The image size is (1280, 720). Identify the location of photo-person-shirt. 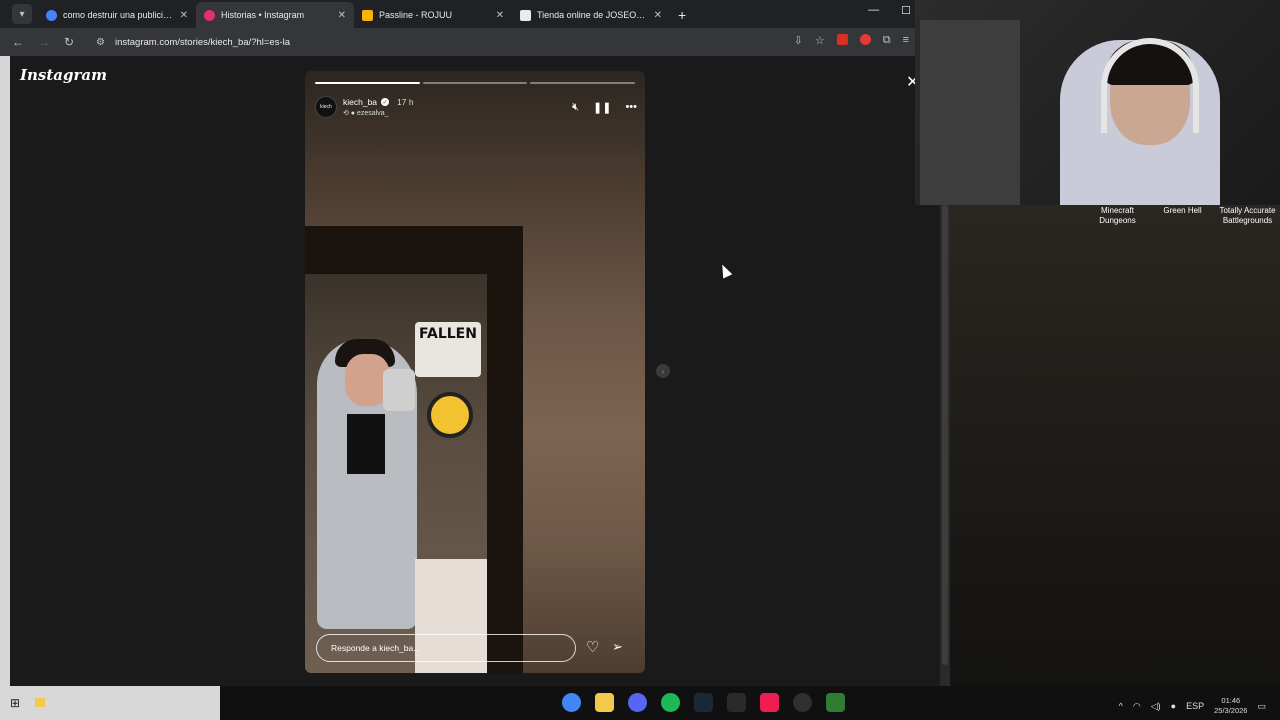
(366, 444).